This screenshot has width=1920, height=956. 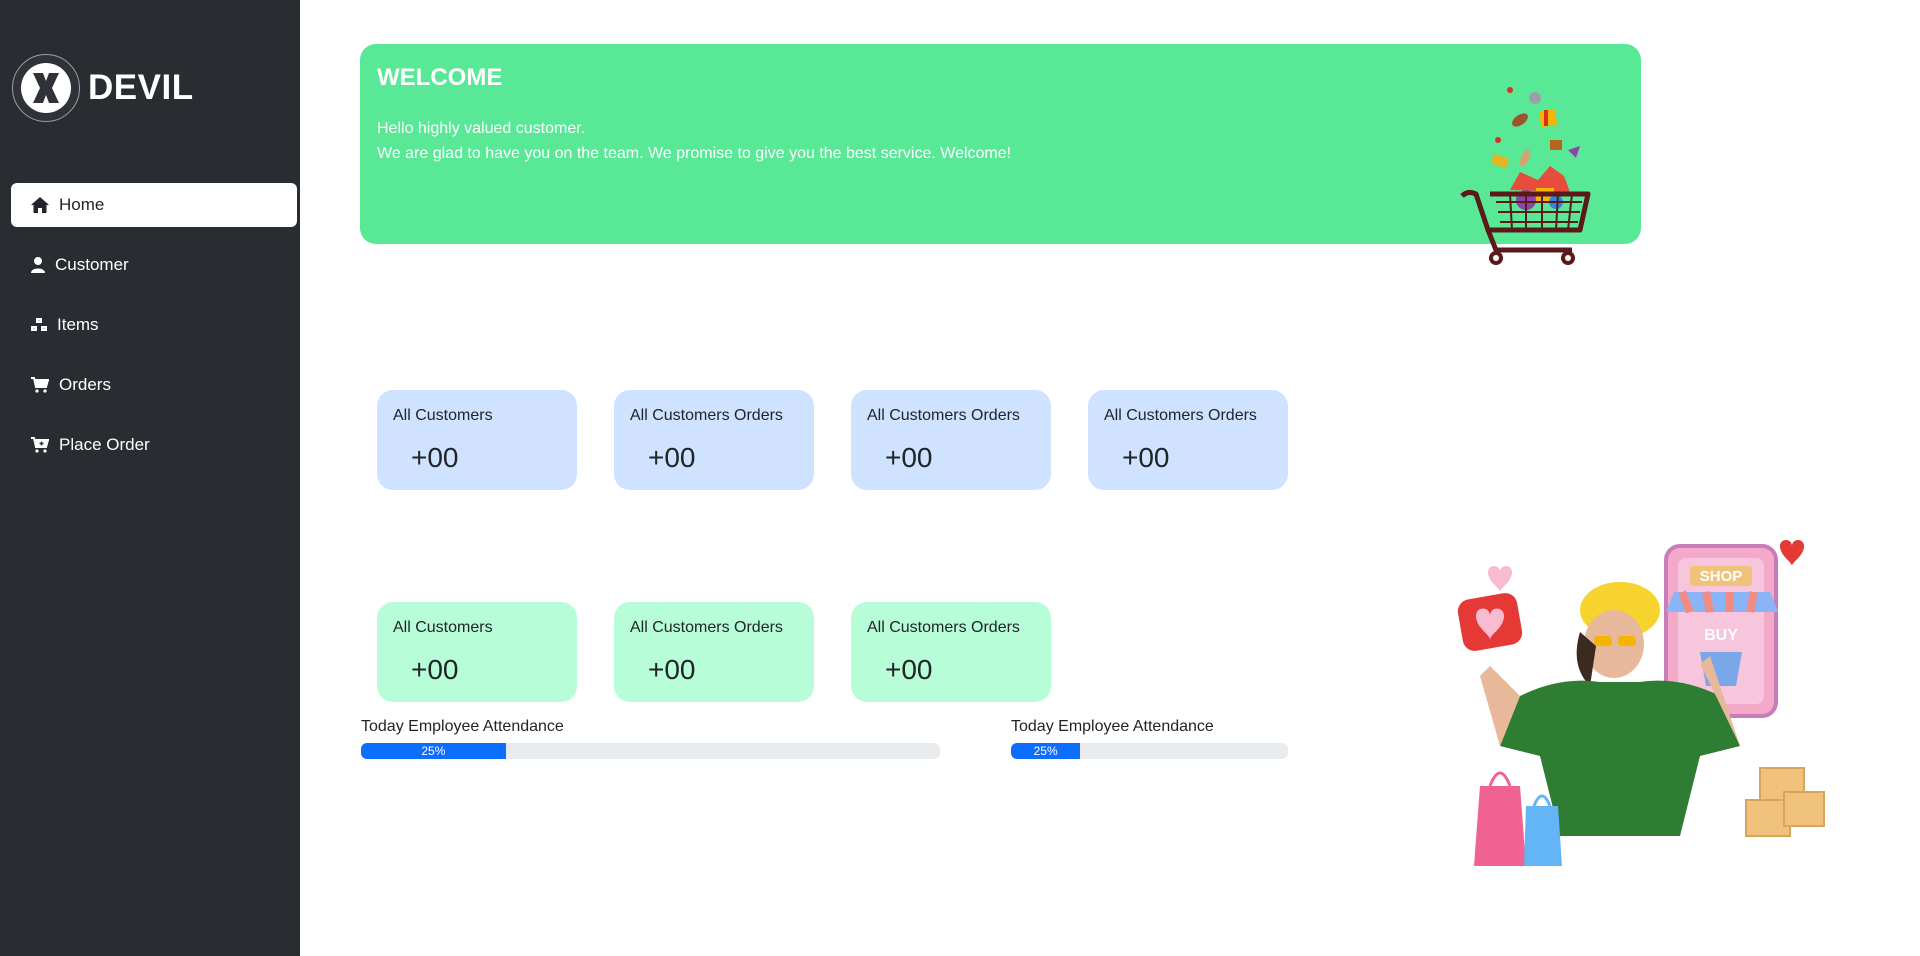 What do you see at coordinates (40, 205) in the screenshot?
I see `home-icon` at bounding box center [40, 205].